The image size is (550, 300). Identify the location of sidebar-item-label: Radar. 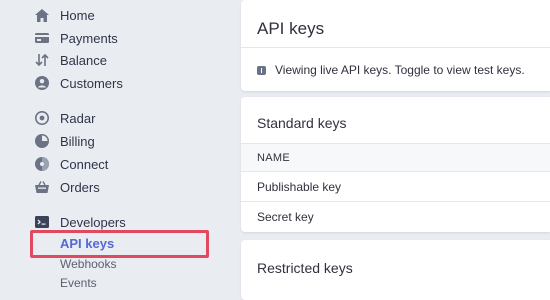
(78, 118).